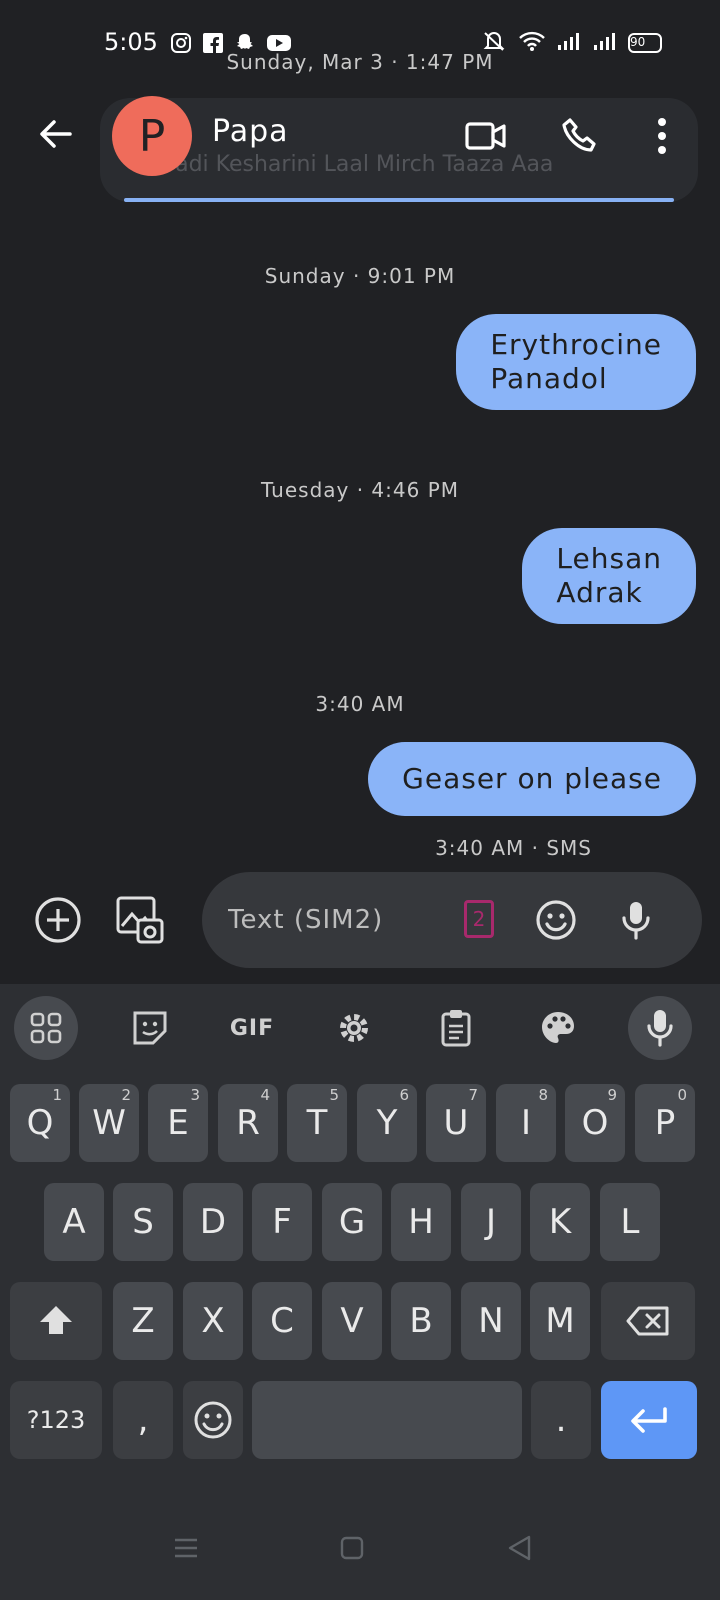 The image size is (720, 1600). Describe the element at coordinates (404, 1095) in the screenshot. I see `key-hint: 6` at that location.